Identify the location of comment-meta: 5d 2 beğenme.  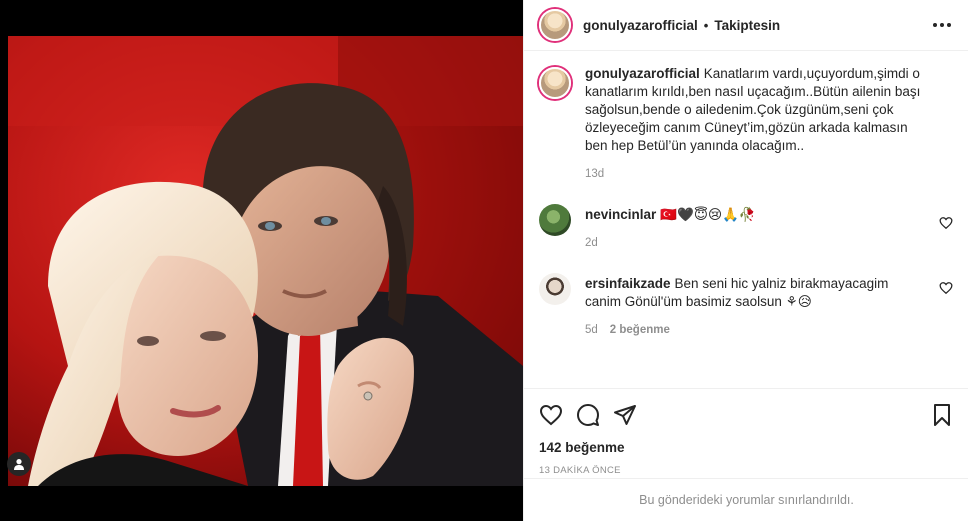
(755, 330).